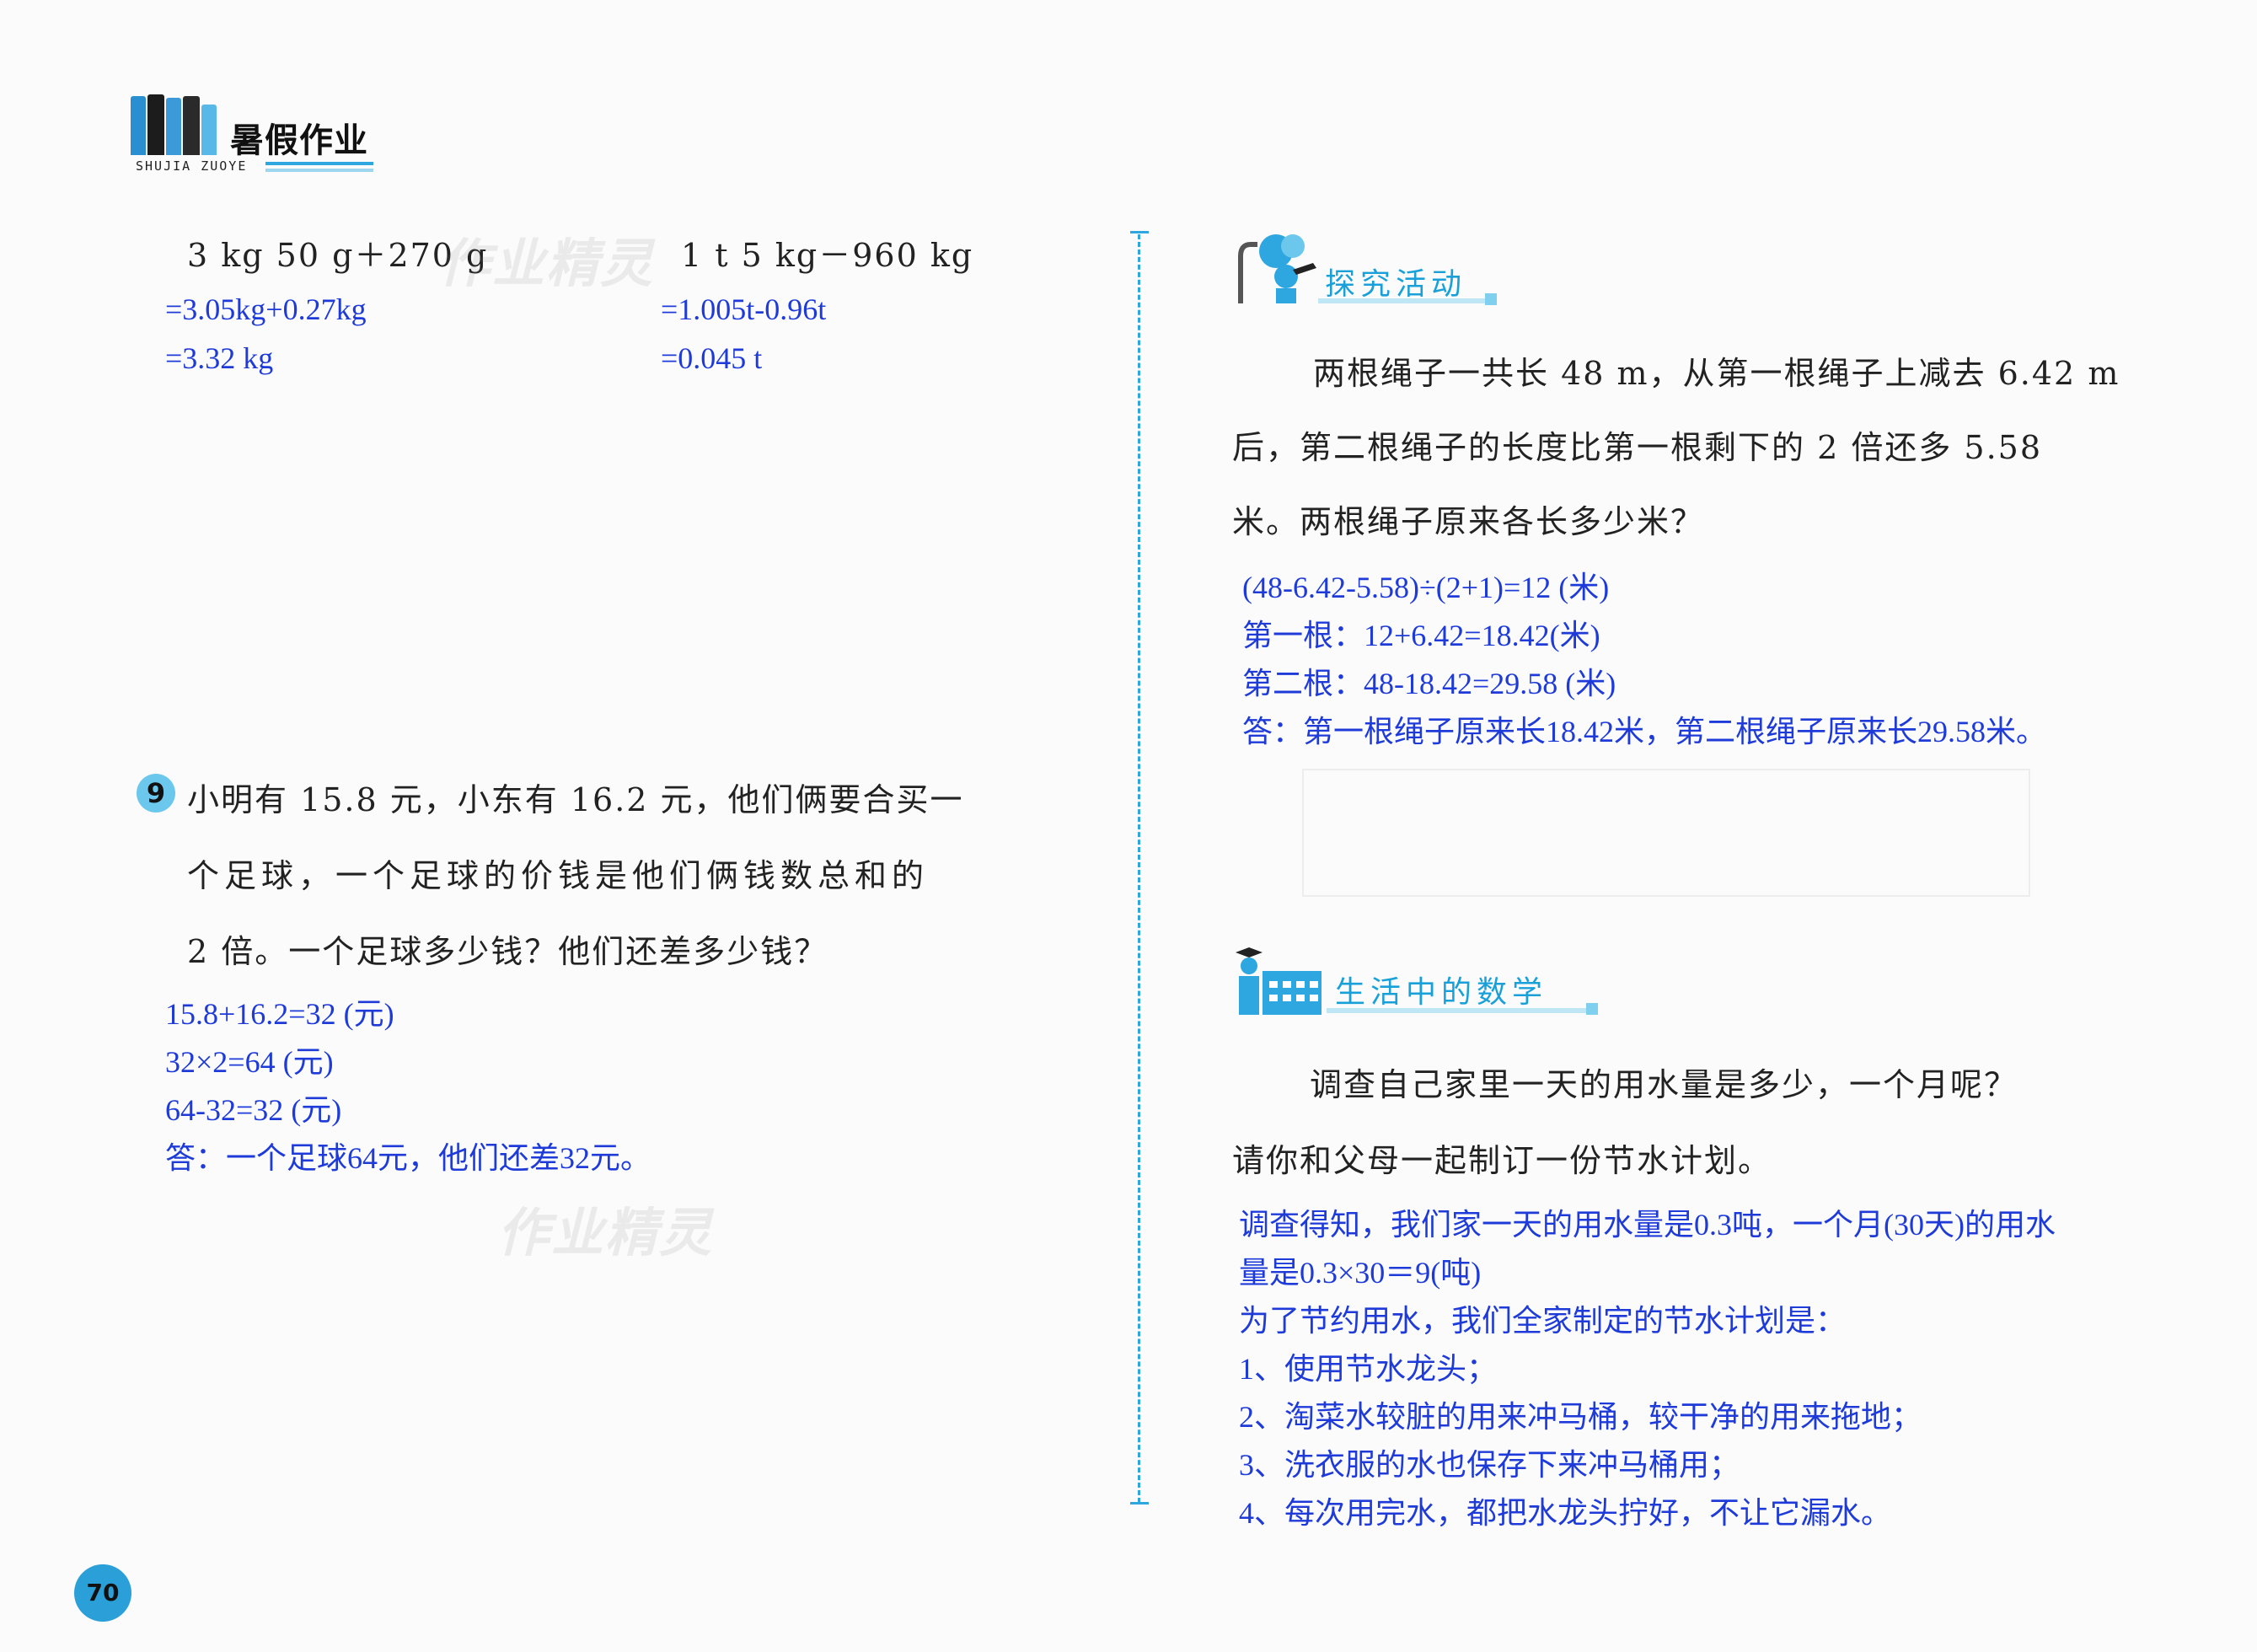  Describe the element at coordinates (219, 358) in the screenshot. I see `expression-1-answer-line: =3.32 kg` at that location.